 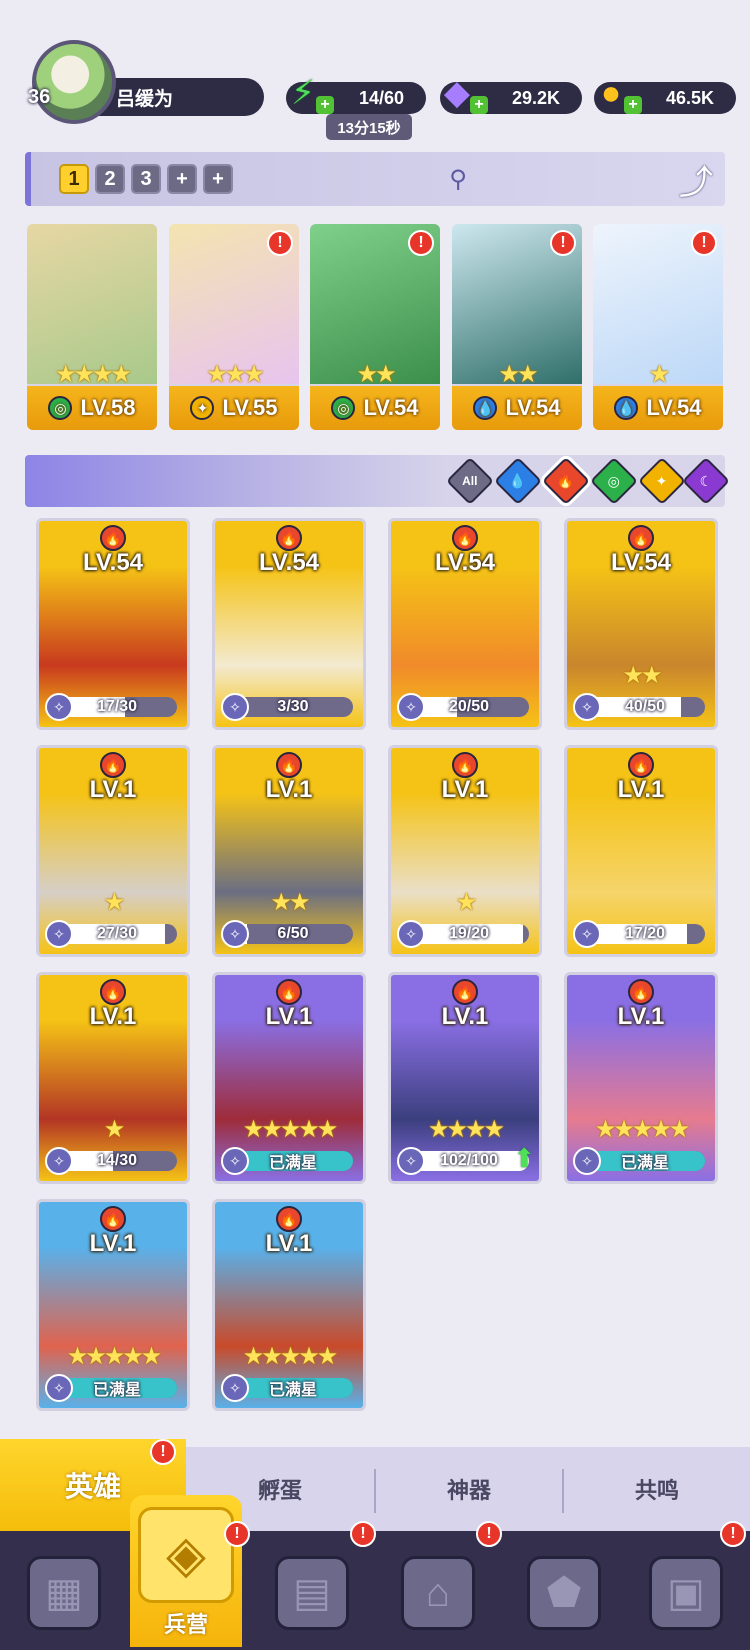 I want to click on add-gems-button: +, so click(x=479, y=105).